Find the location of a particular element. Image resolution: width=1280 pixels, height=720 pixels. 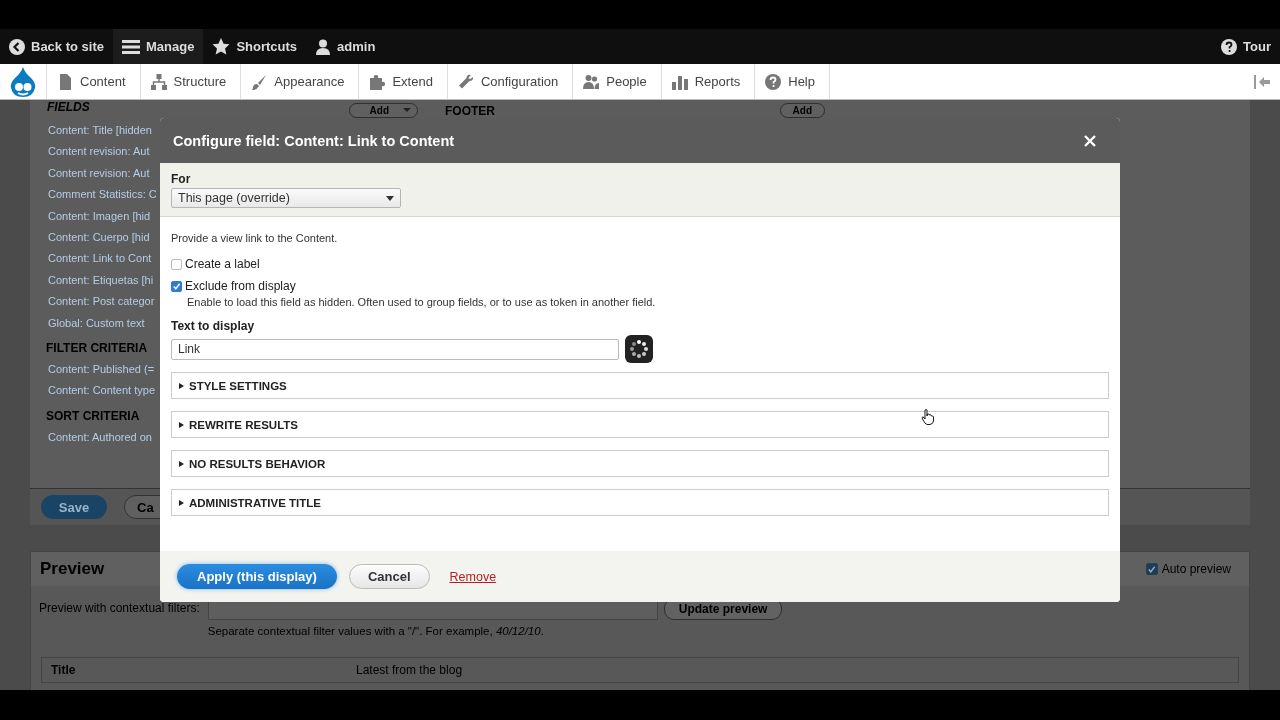

people-icon is located at coordinates (591, 81).